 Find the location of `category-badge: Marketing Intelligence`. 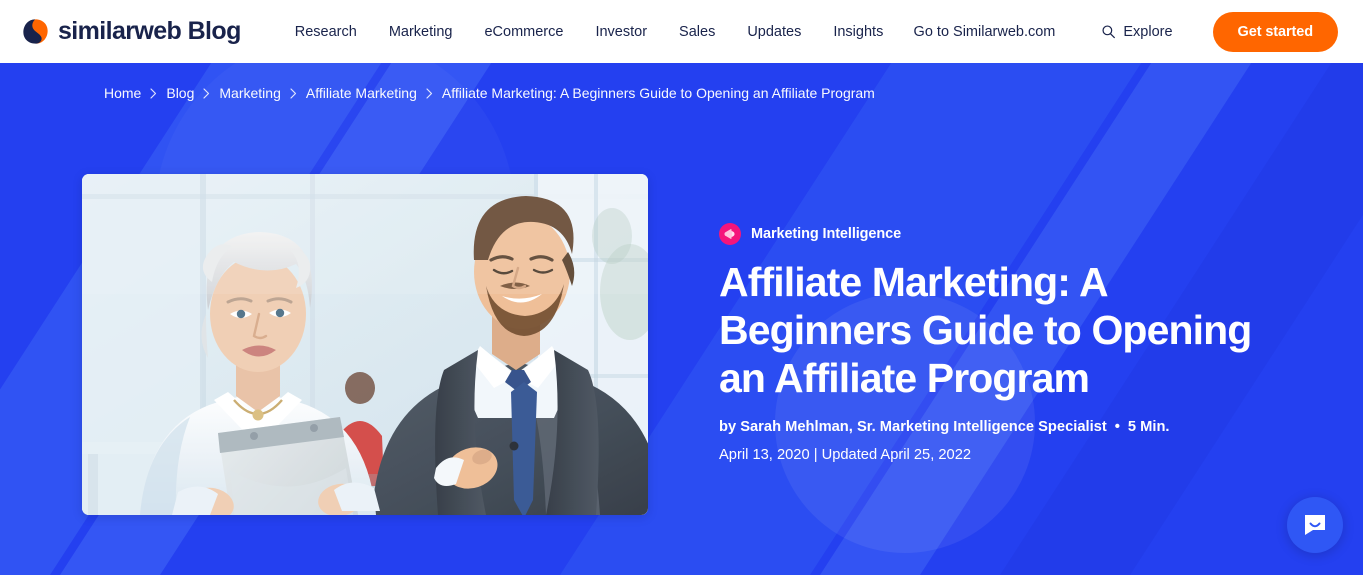

category-badge: Marketing Intelligence is located at coordinates (999, 234).